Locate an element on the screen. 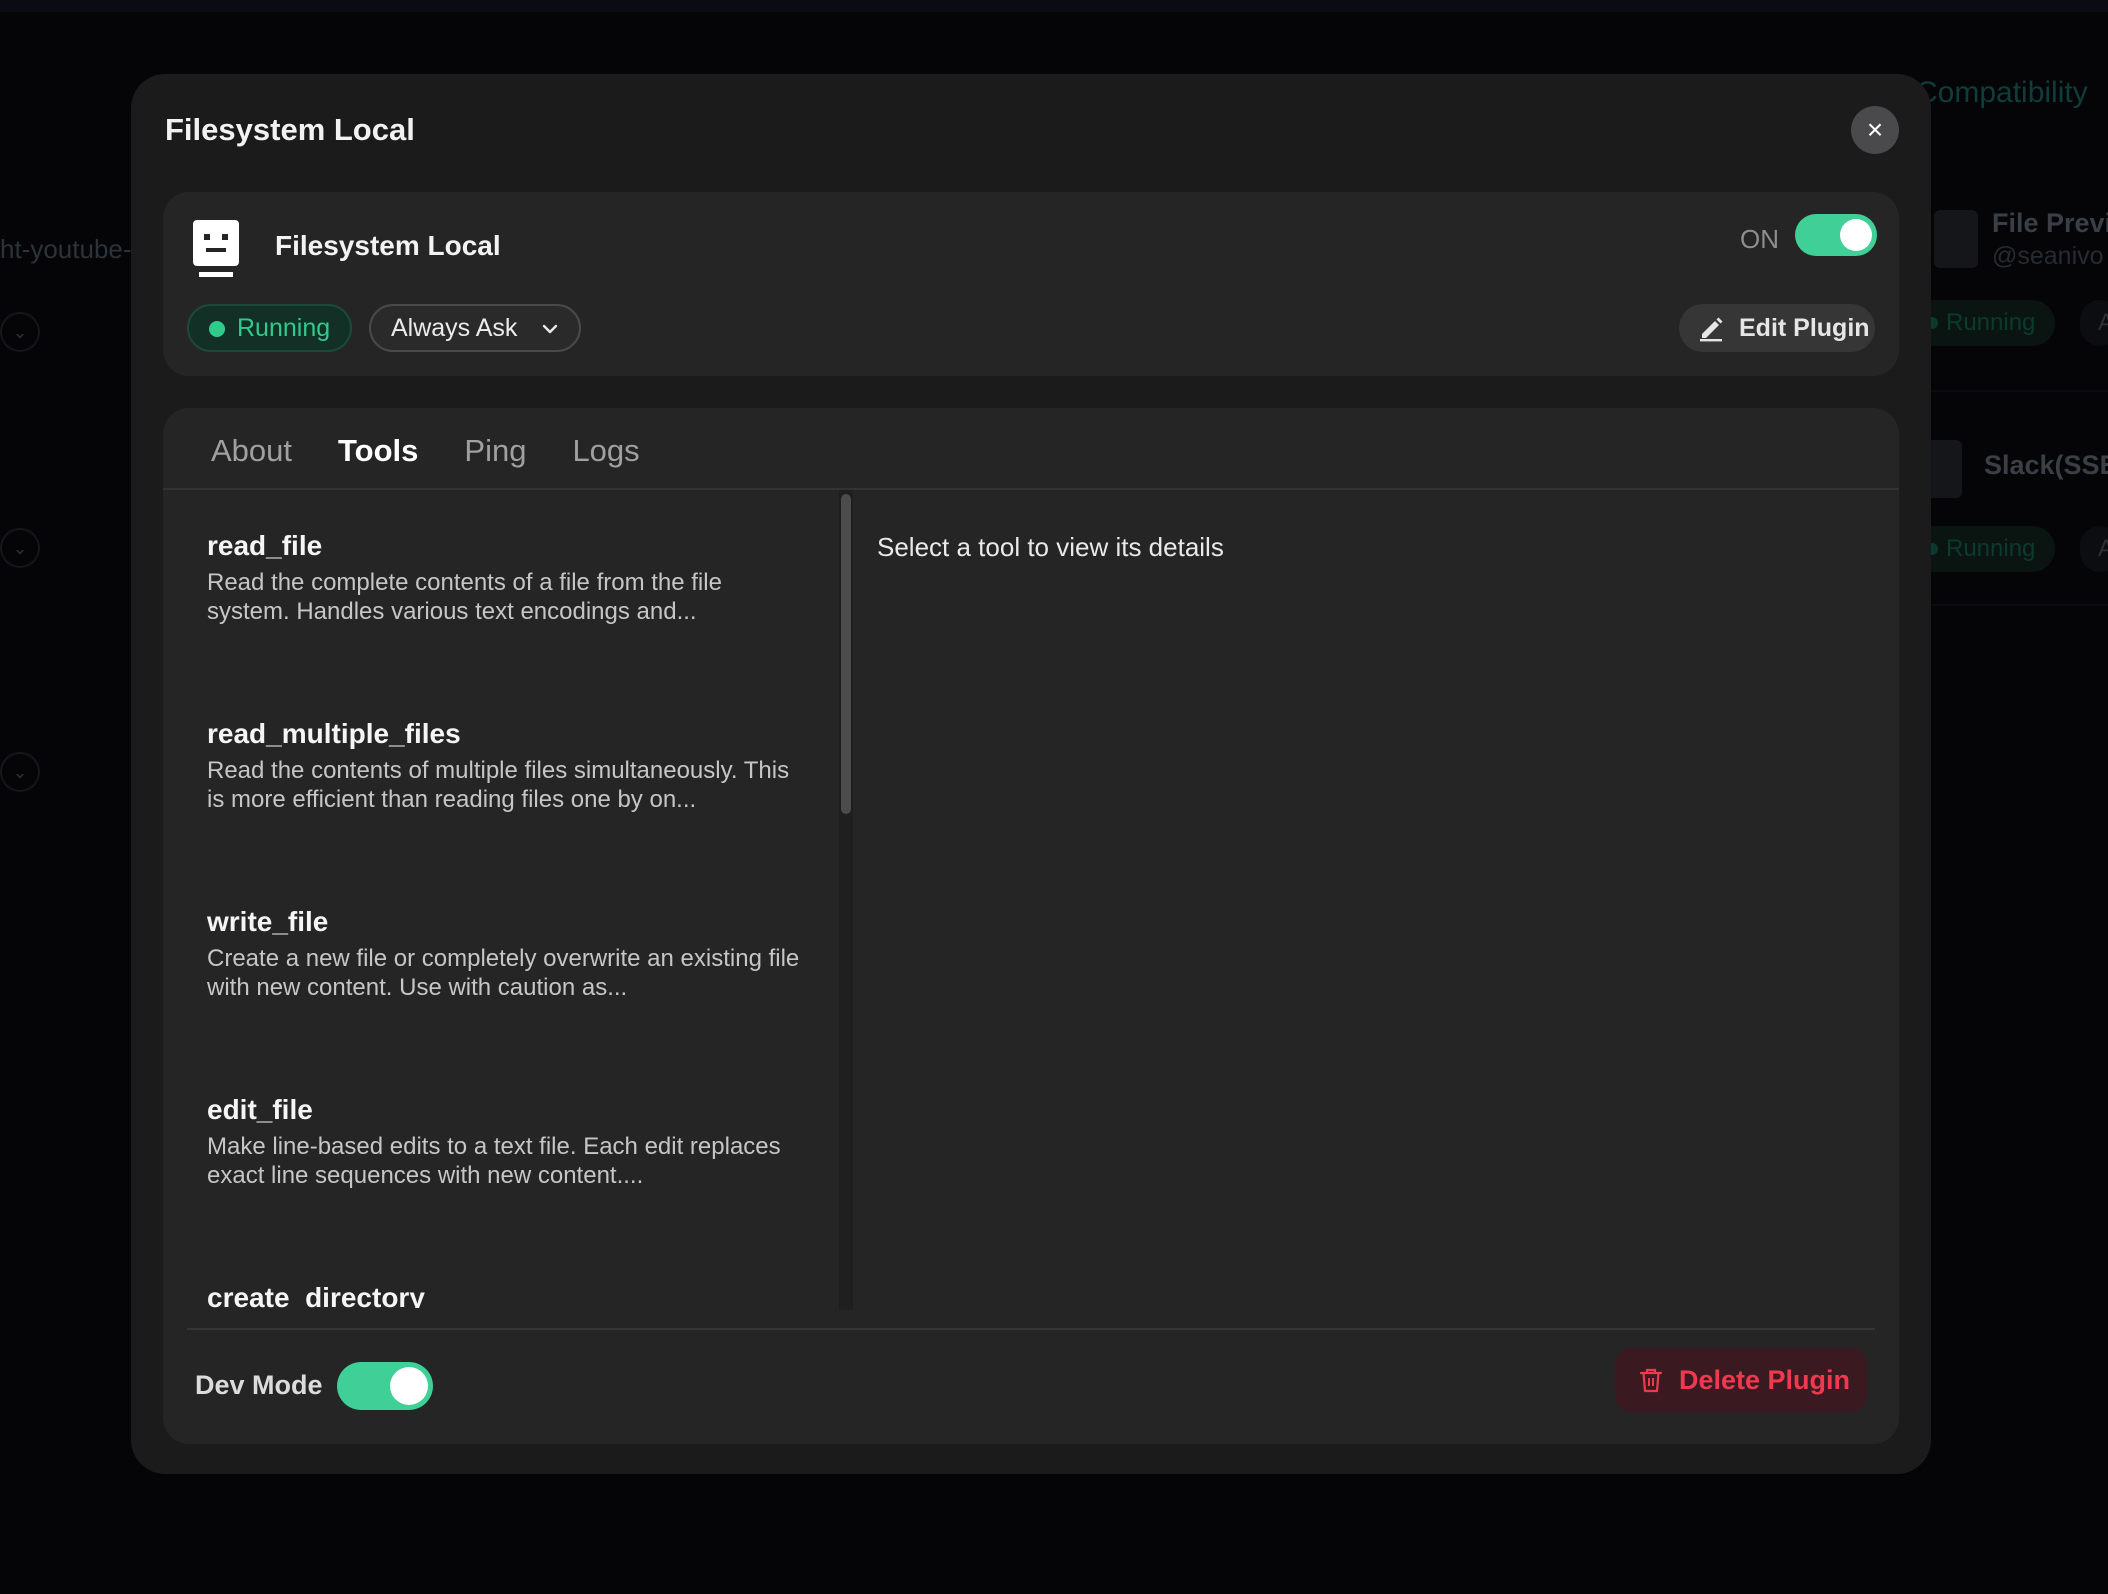  status-badge: Running is located at coordinates (270, 328).